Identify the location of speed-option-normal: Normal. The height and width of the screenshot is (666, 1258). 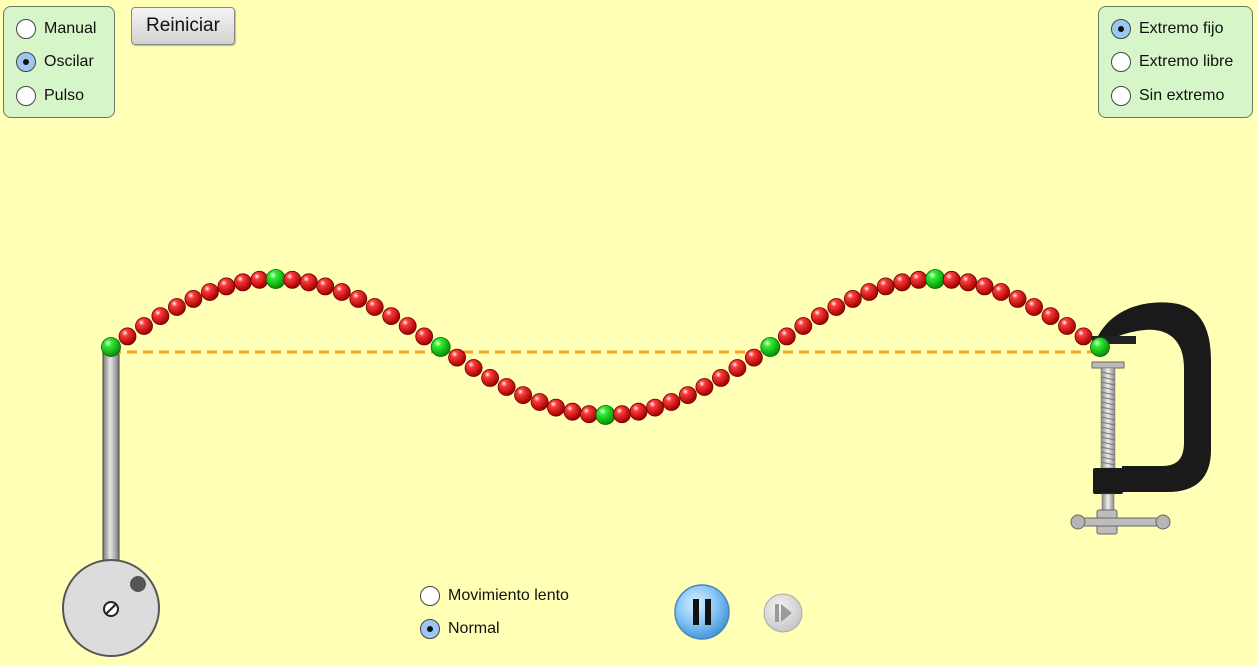
(460, 629).